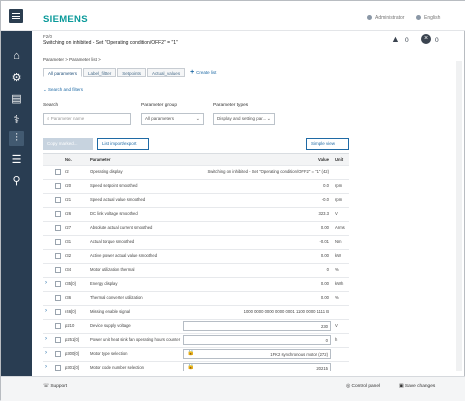  Describe the element at coordinates (124, 255) in the screenshot. I see `parameter-name: Active power actual value smoothed` at that location.